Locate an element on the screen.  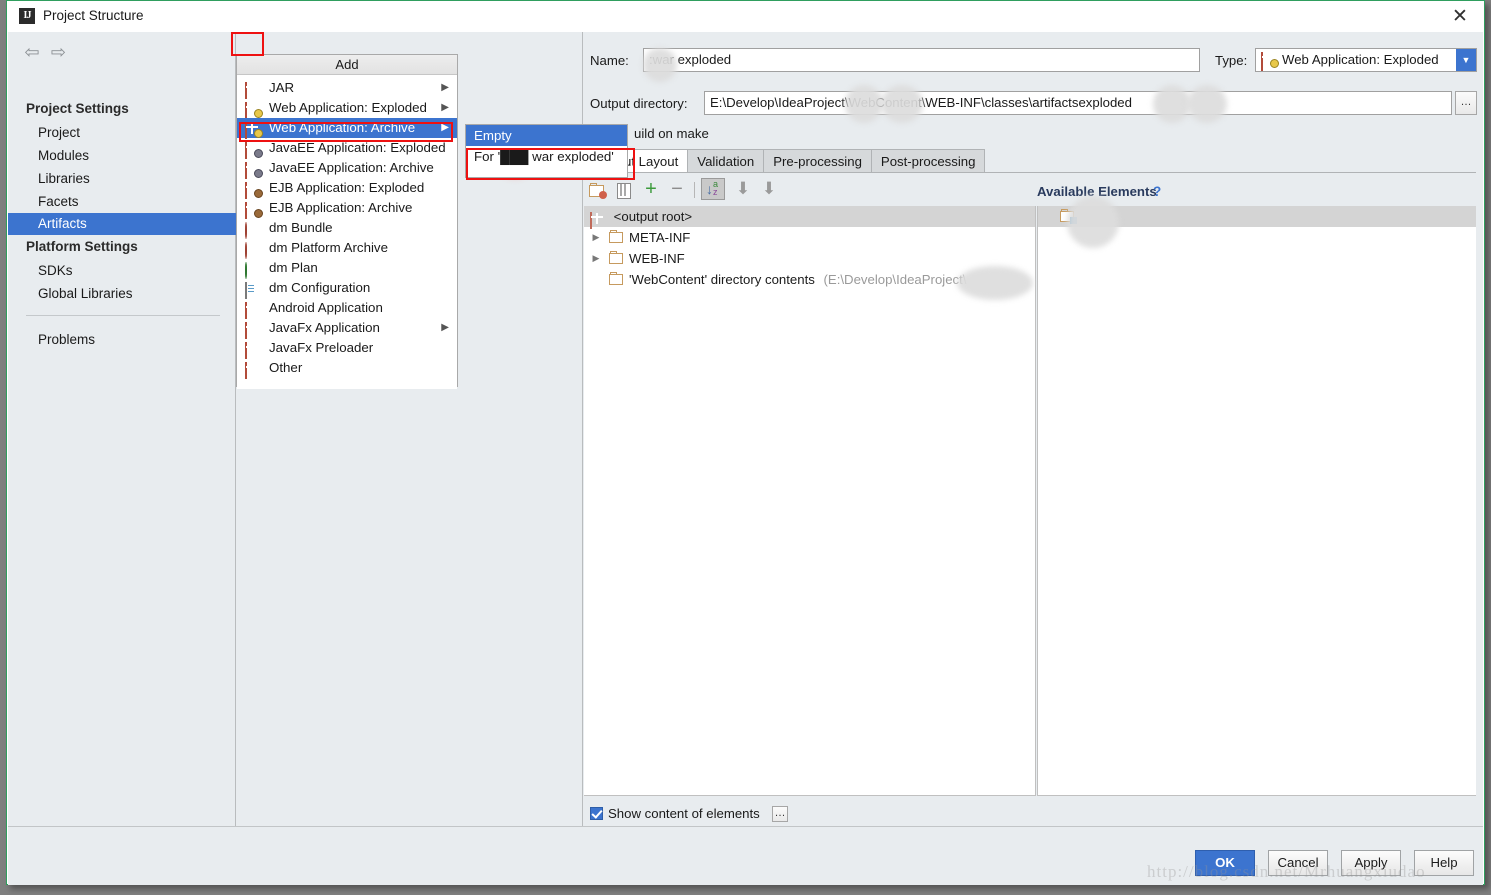
artifact-type-value: Web Application: Exploded is located at coordinates (1360, 59).